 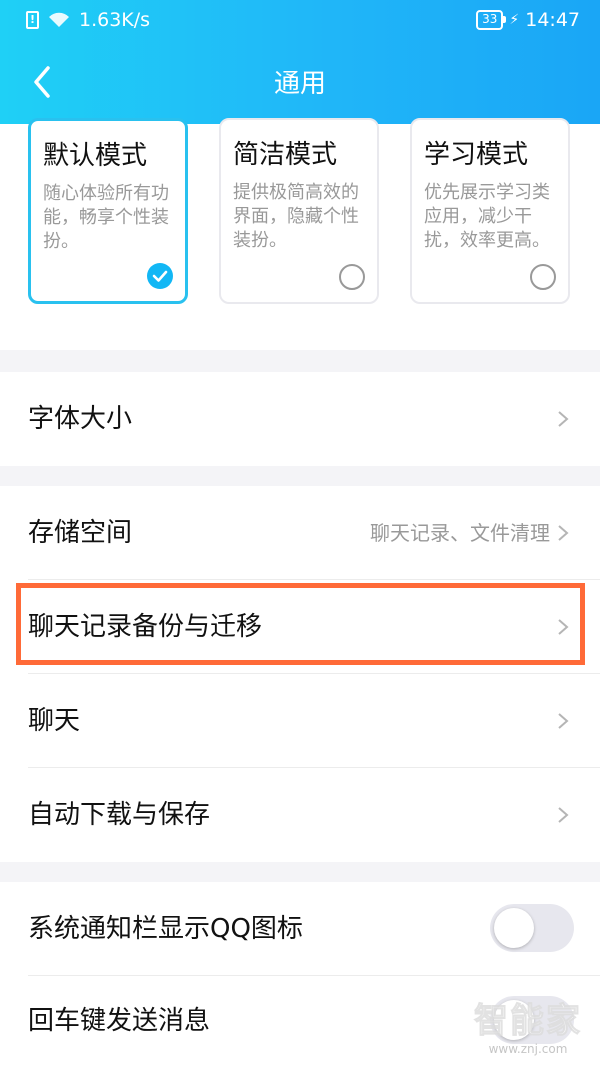 What do you see at coordinates (514, 20) in the screenshot?
I see `charging-icon: ⚡` at bounding box center [514, 20].